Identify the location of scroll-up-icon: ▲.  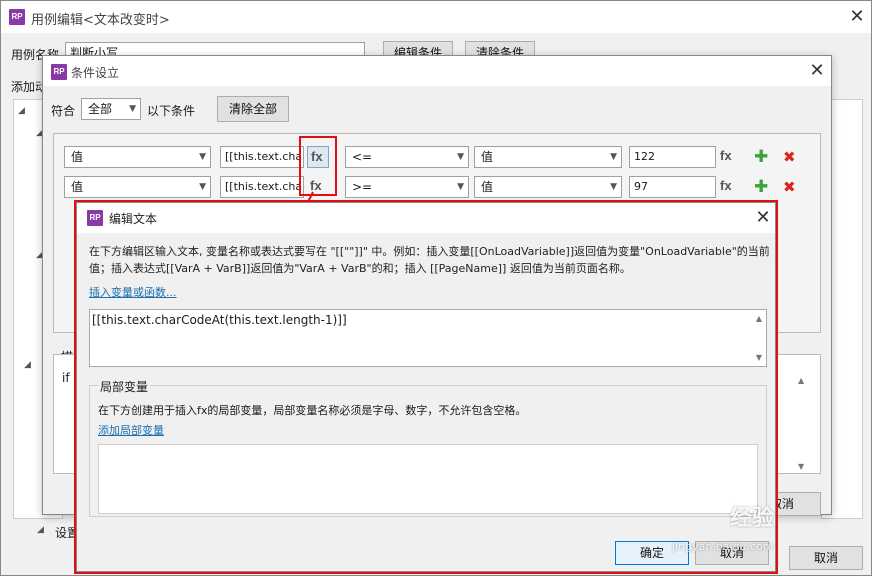
(801, 380).